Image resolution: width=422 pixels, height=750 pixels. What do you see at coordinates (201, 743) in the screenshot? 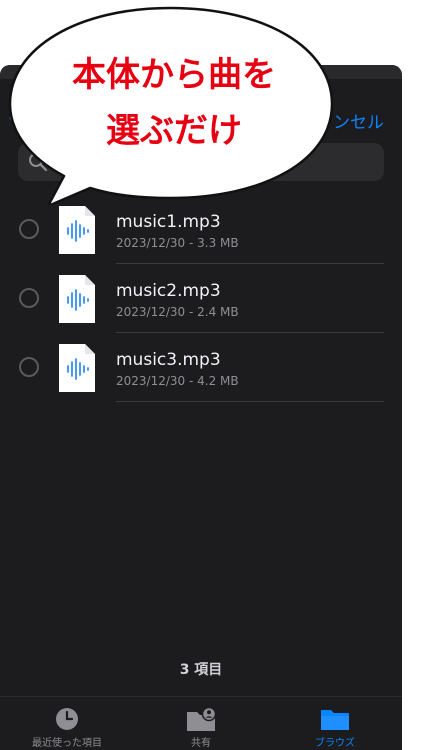
I see `tab-label: 共有` at bounding box center [201, 743].